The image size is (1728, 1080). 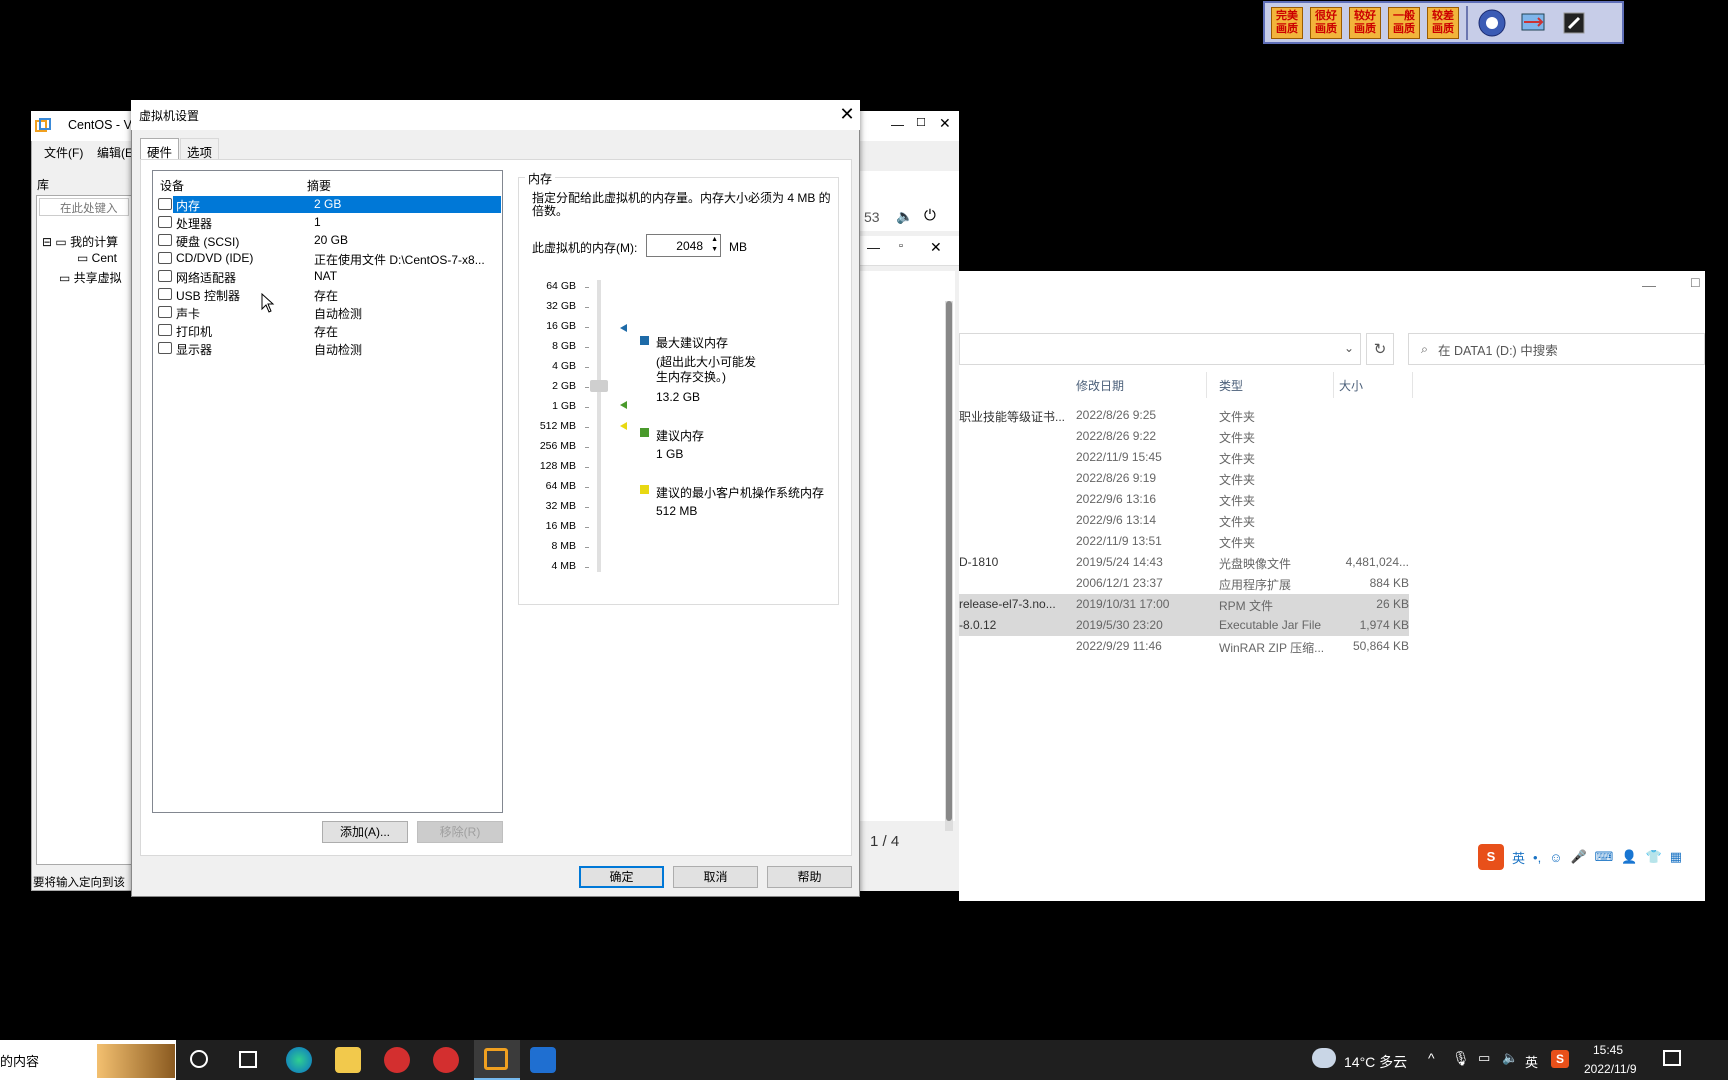 What do you see at coordinates (1672, 1058) in the screenshot?
I see `notification-icon` at bounding box center [1672, 1058].